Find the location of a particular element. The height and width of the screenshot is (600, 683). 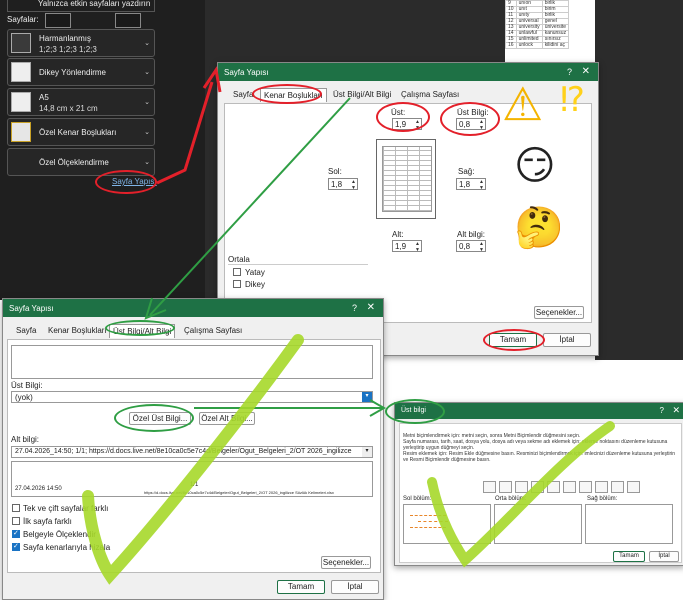

thinking-emoji-icon: 🤔 is located at coordinates (539, 228).